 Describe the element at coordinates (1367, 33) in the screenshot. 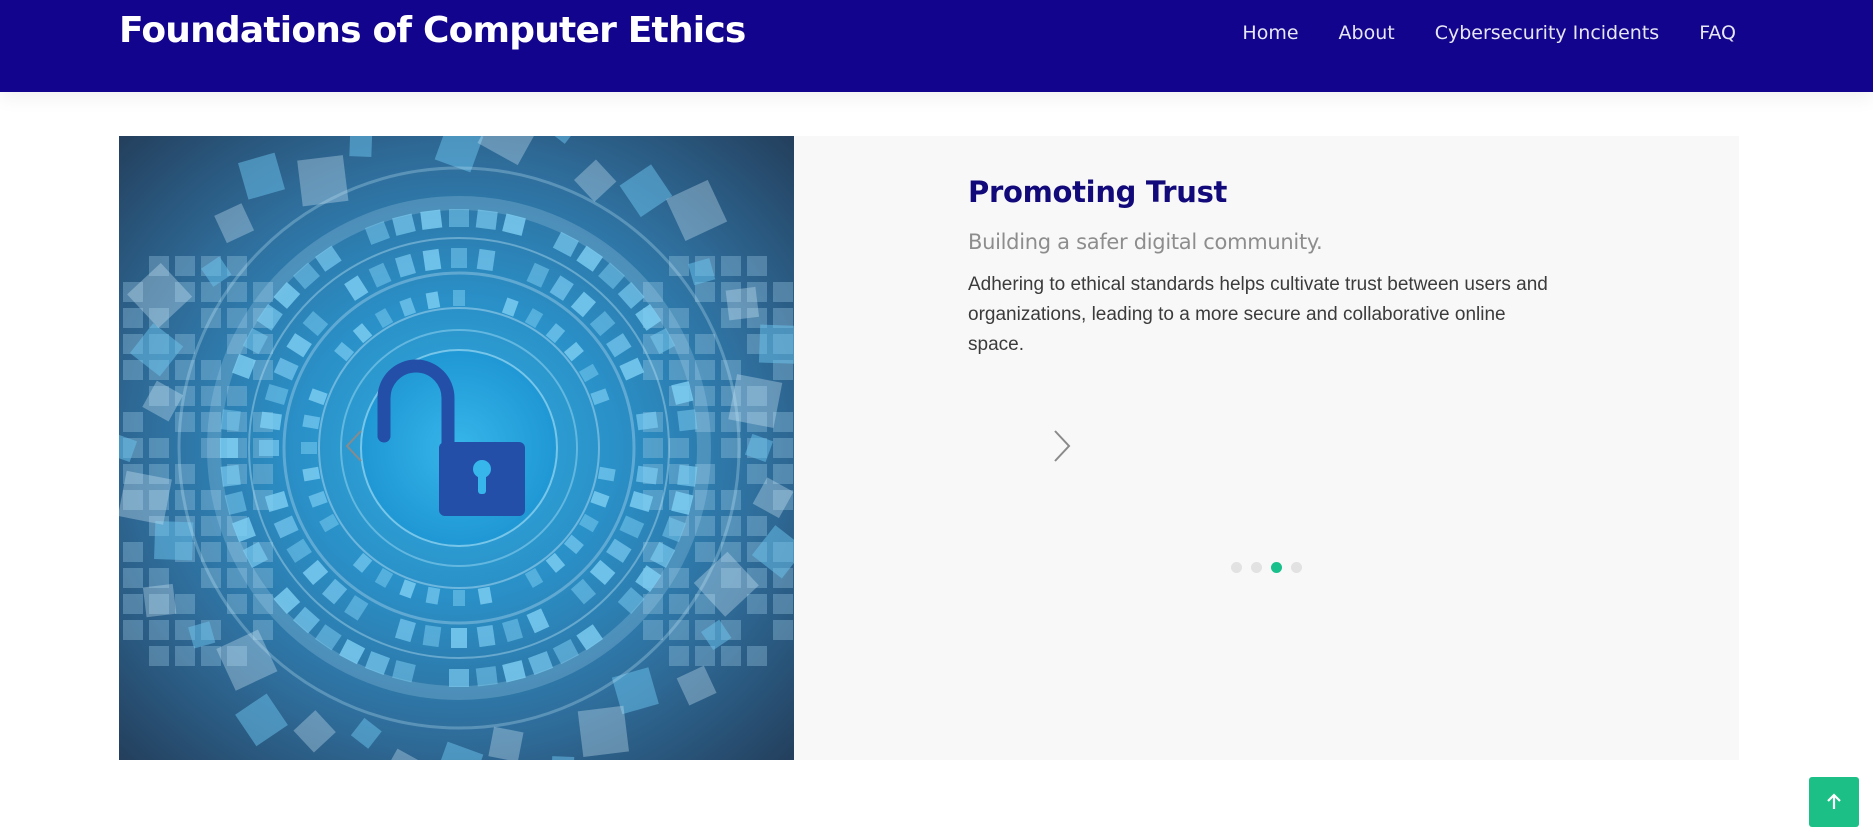

I see `nav-about: About` at that location.